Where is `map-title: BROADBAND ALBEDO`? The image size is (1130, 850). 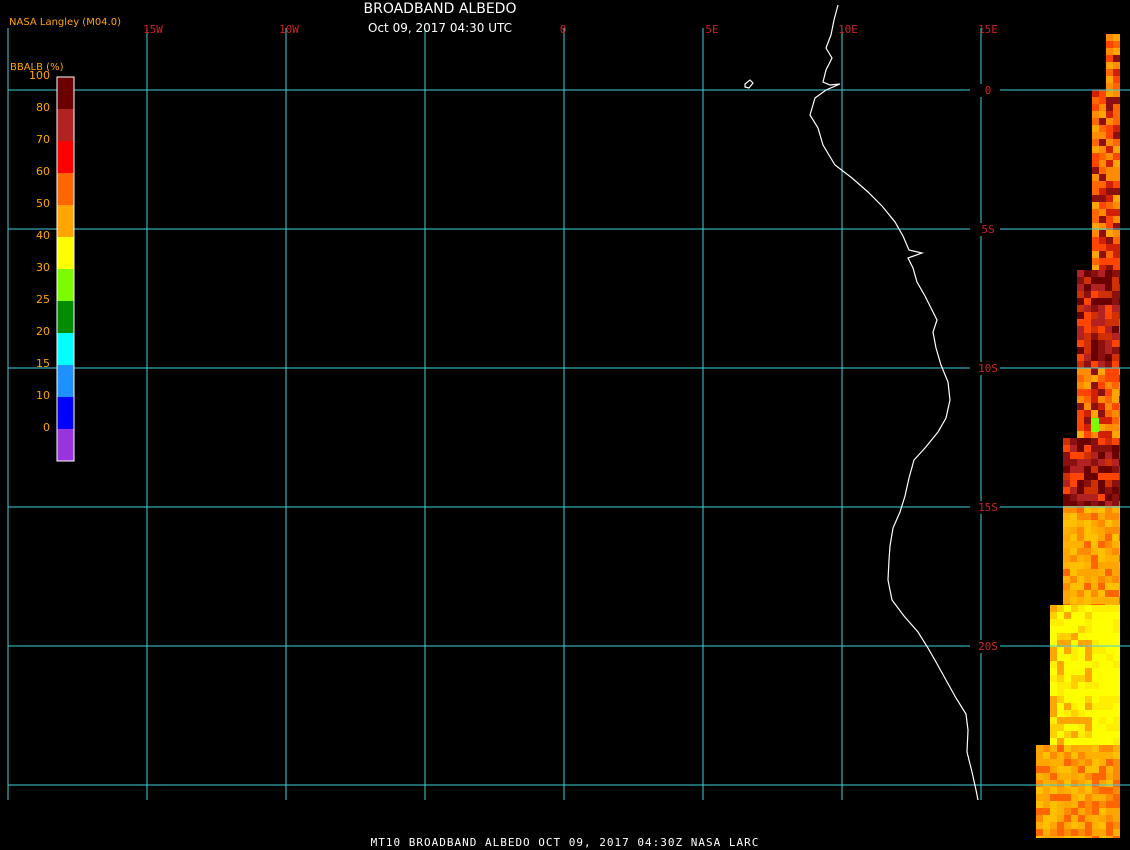 map-title: BROADBAND ALBEDO is located at coordinates (440, 9).